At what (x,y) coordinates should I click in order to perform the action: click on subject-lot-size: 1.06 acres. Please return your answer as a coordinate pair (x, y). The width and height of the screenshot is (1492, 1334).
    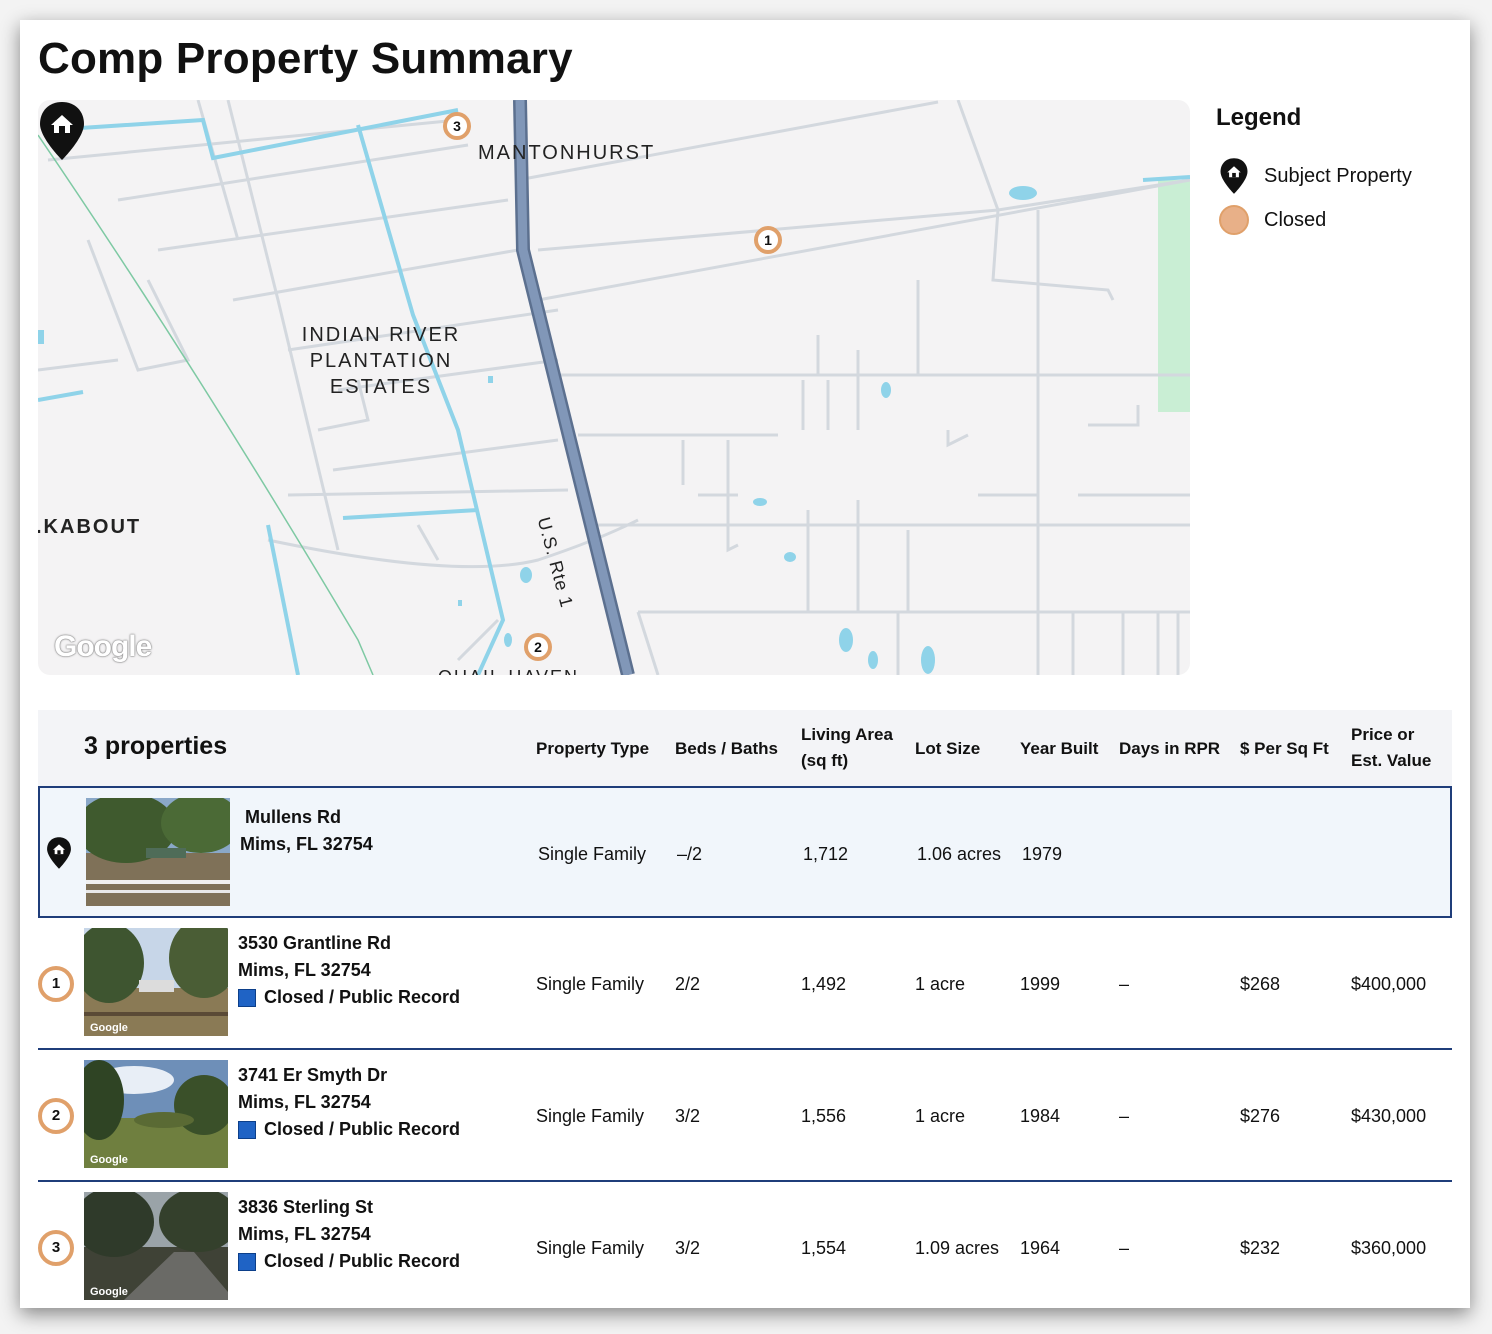
    Looking at the image, I should click on (959, 854).